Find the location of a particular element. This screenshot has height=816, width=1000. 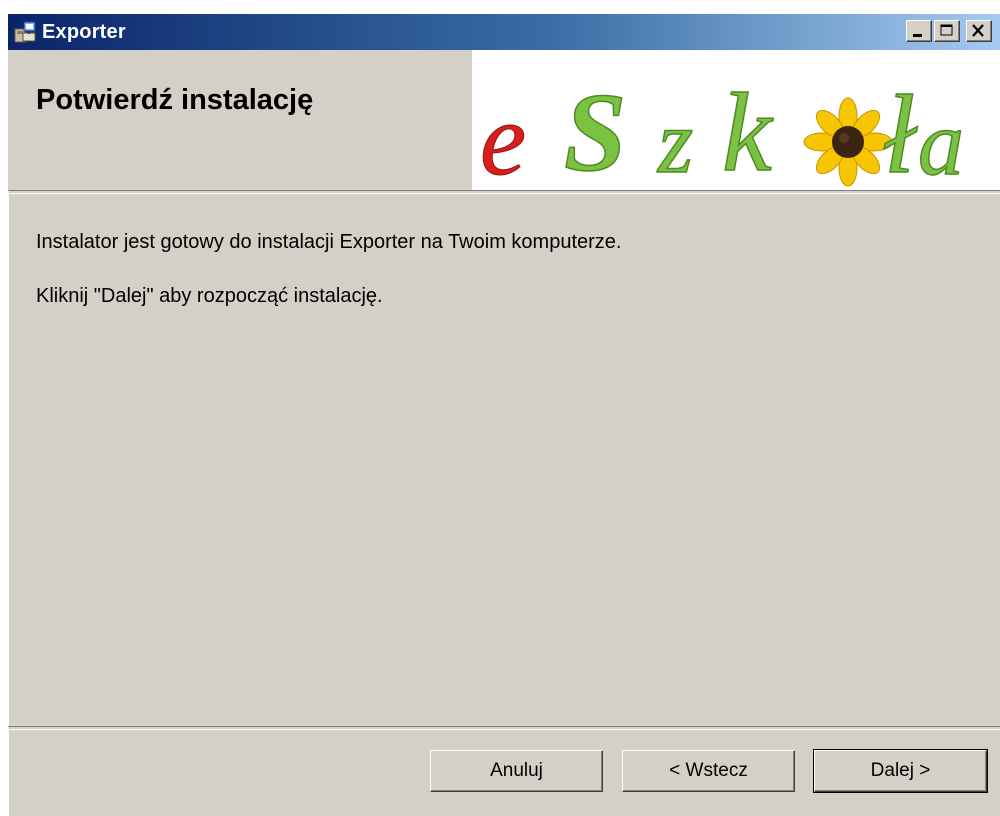

svg-text: e is located at coordinates (503, 136).